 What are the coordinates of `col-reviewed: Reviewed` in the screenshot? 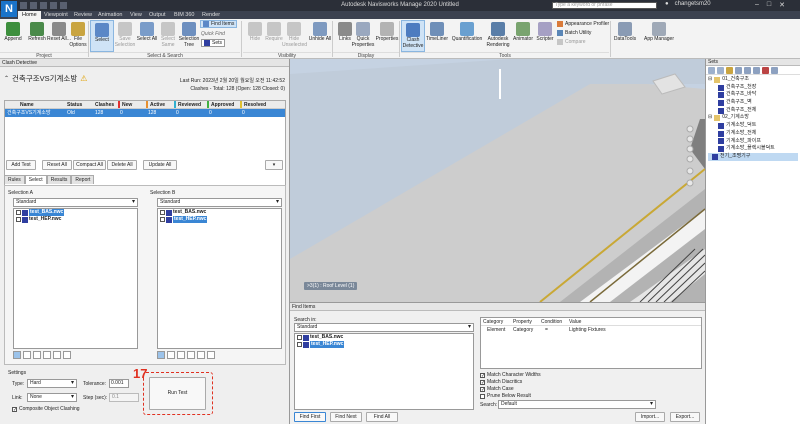 It's located at (190, 104).